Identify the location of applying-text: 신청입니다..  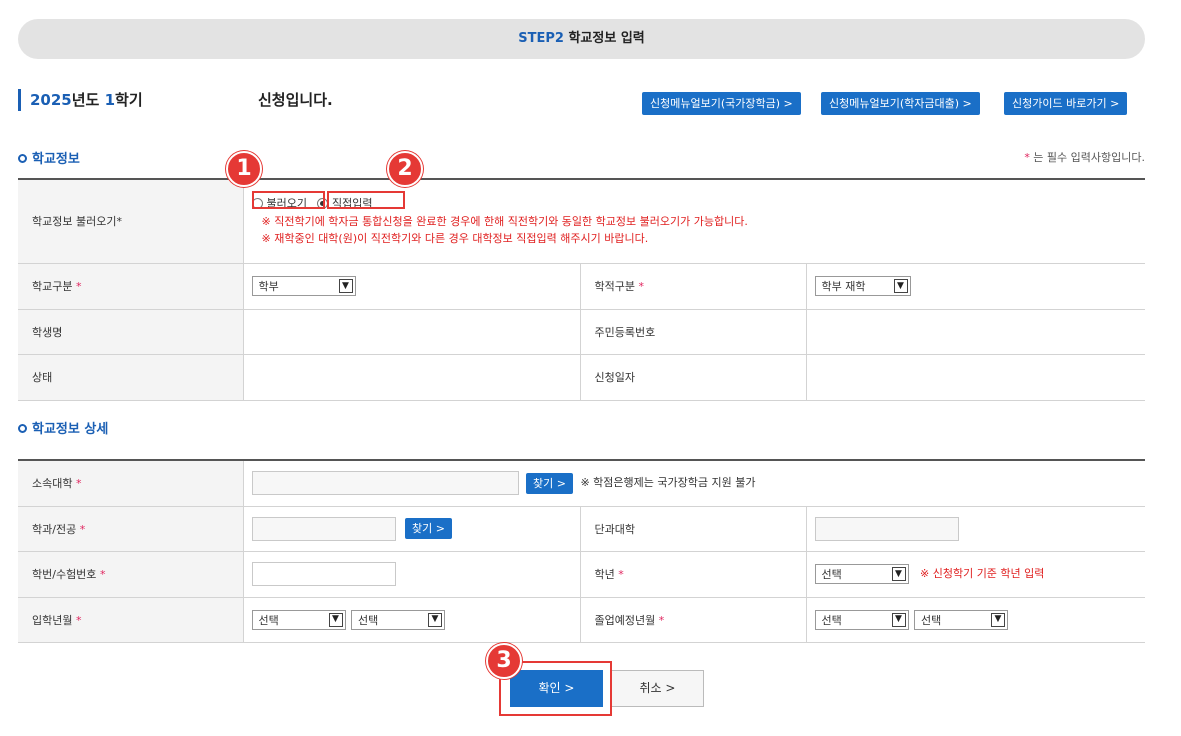
(295, 100).